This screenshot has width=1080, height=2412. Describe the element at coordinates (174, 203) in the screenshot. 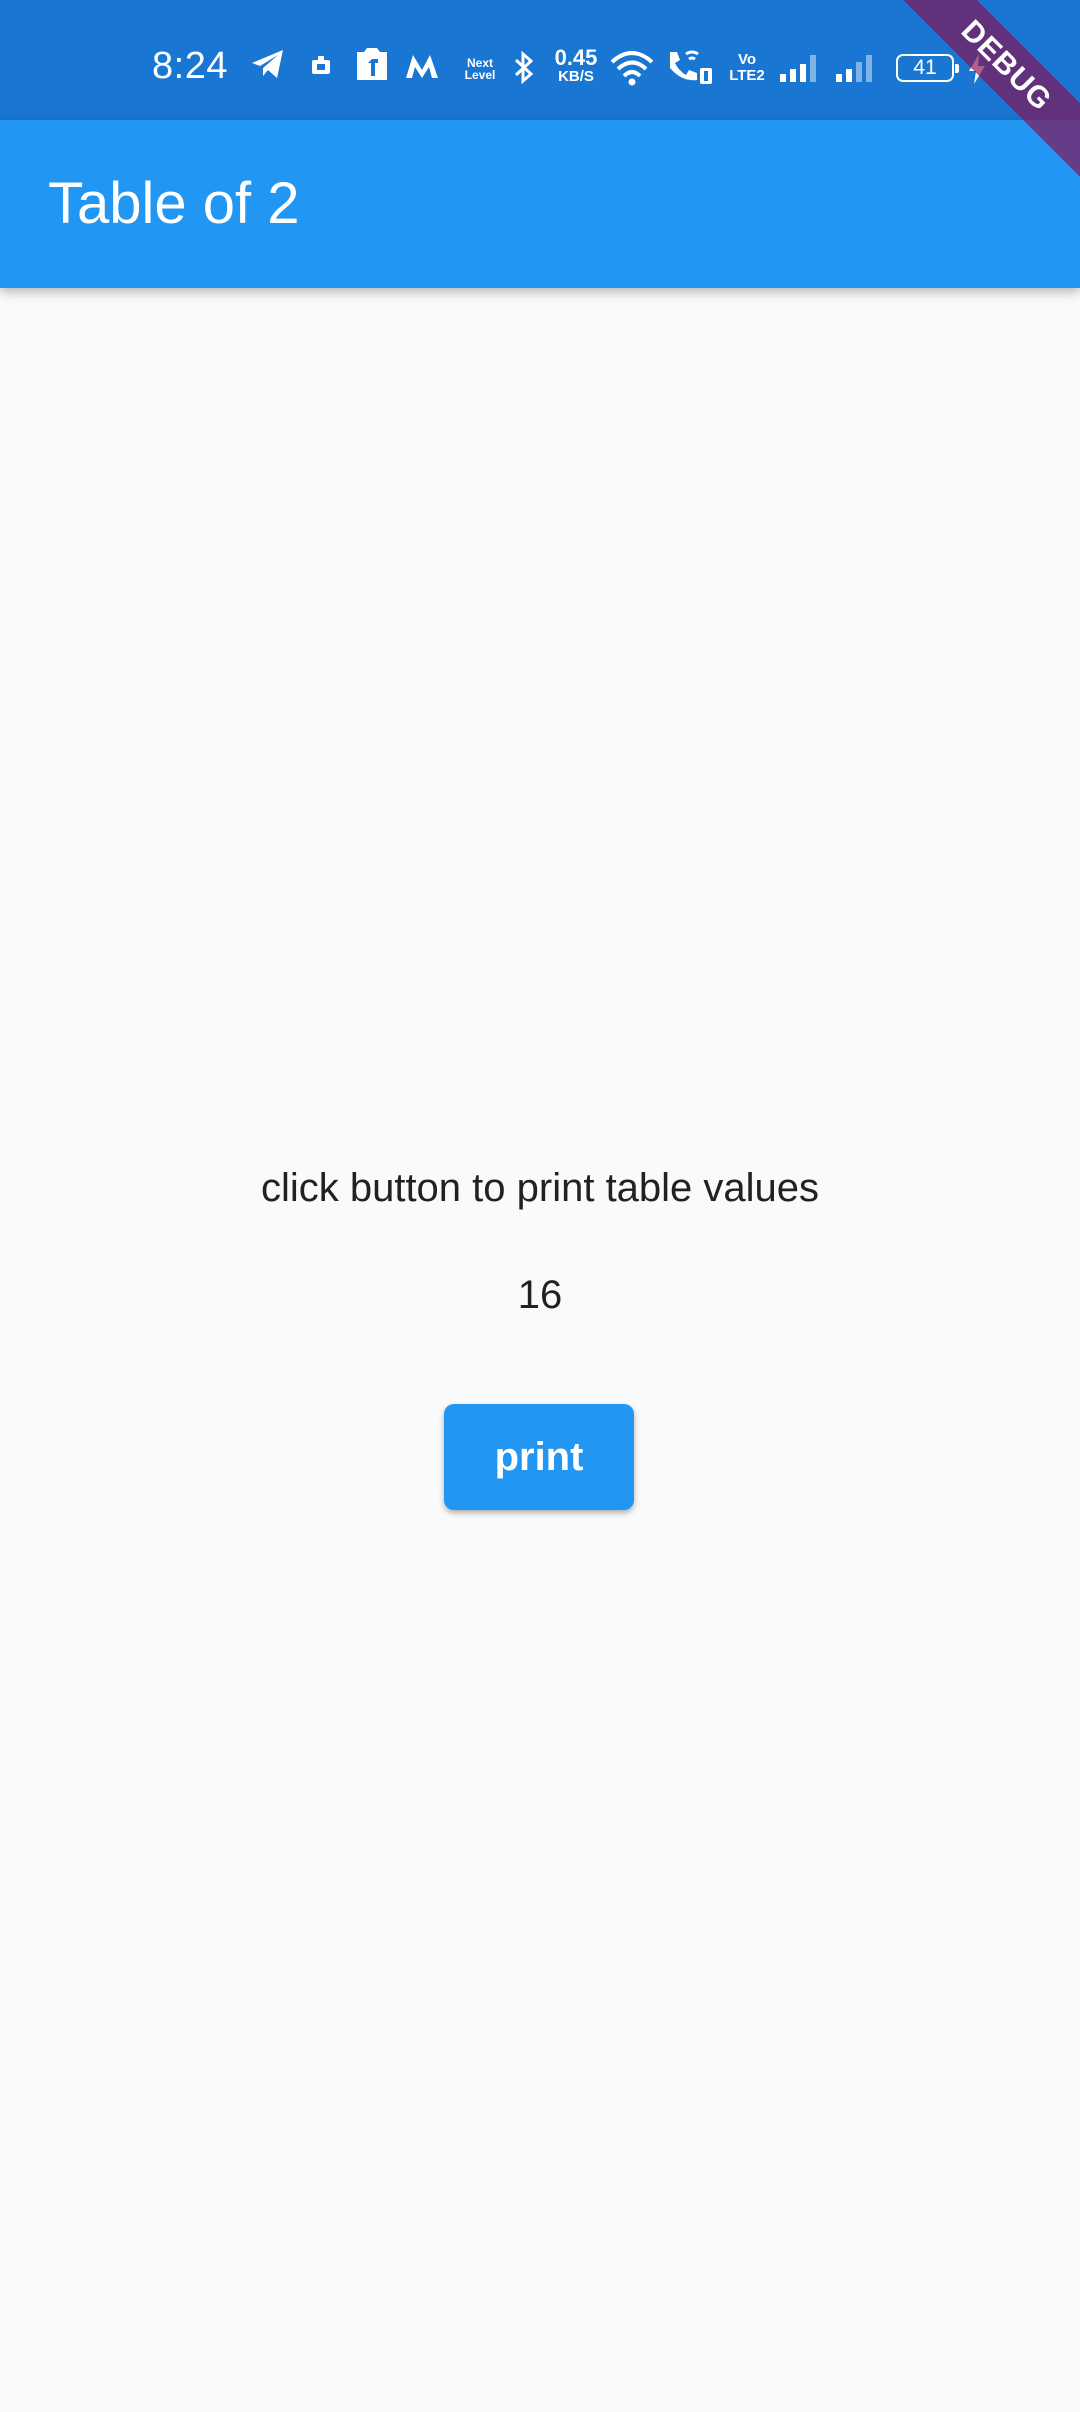

I see `app-bar-title: Table of 2` at that location.